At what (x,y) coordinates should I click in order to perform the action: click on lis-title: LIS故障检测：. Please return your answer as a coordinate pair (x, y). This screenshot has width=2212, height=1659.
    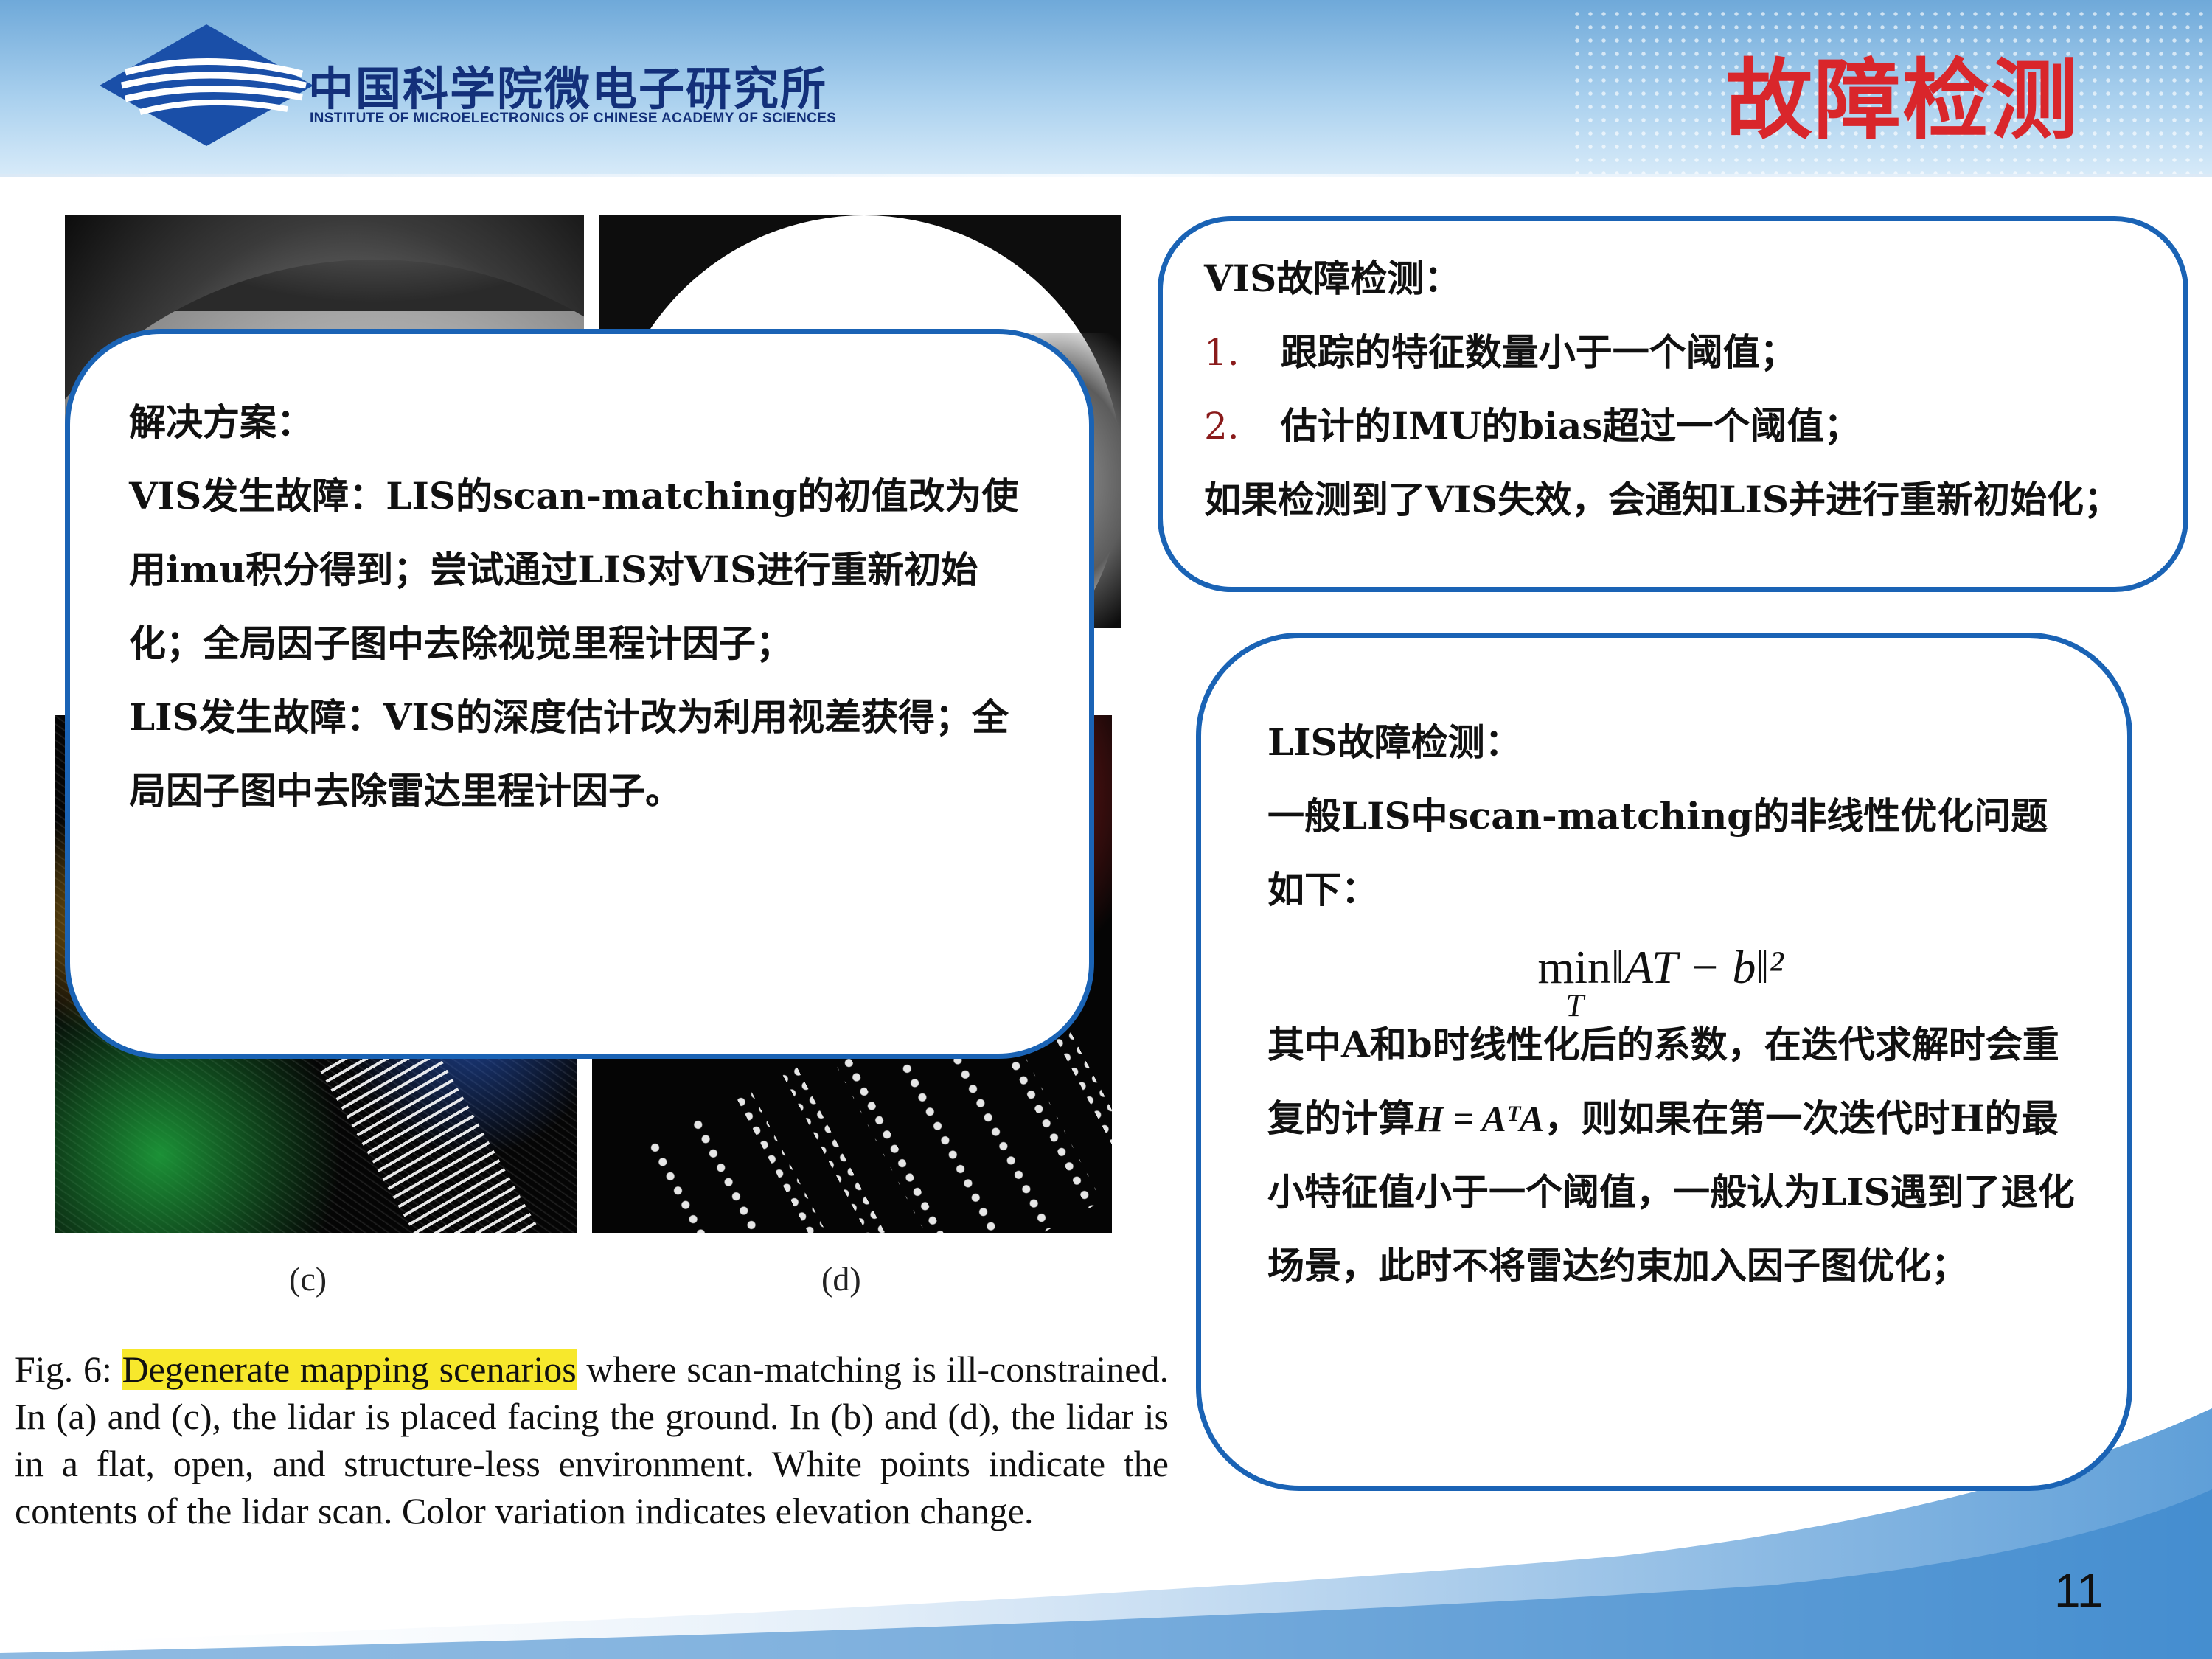
    Looking at the image, I should click on (1394, 742).